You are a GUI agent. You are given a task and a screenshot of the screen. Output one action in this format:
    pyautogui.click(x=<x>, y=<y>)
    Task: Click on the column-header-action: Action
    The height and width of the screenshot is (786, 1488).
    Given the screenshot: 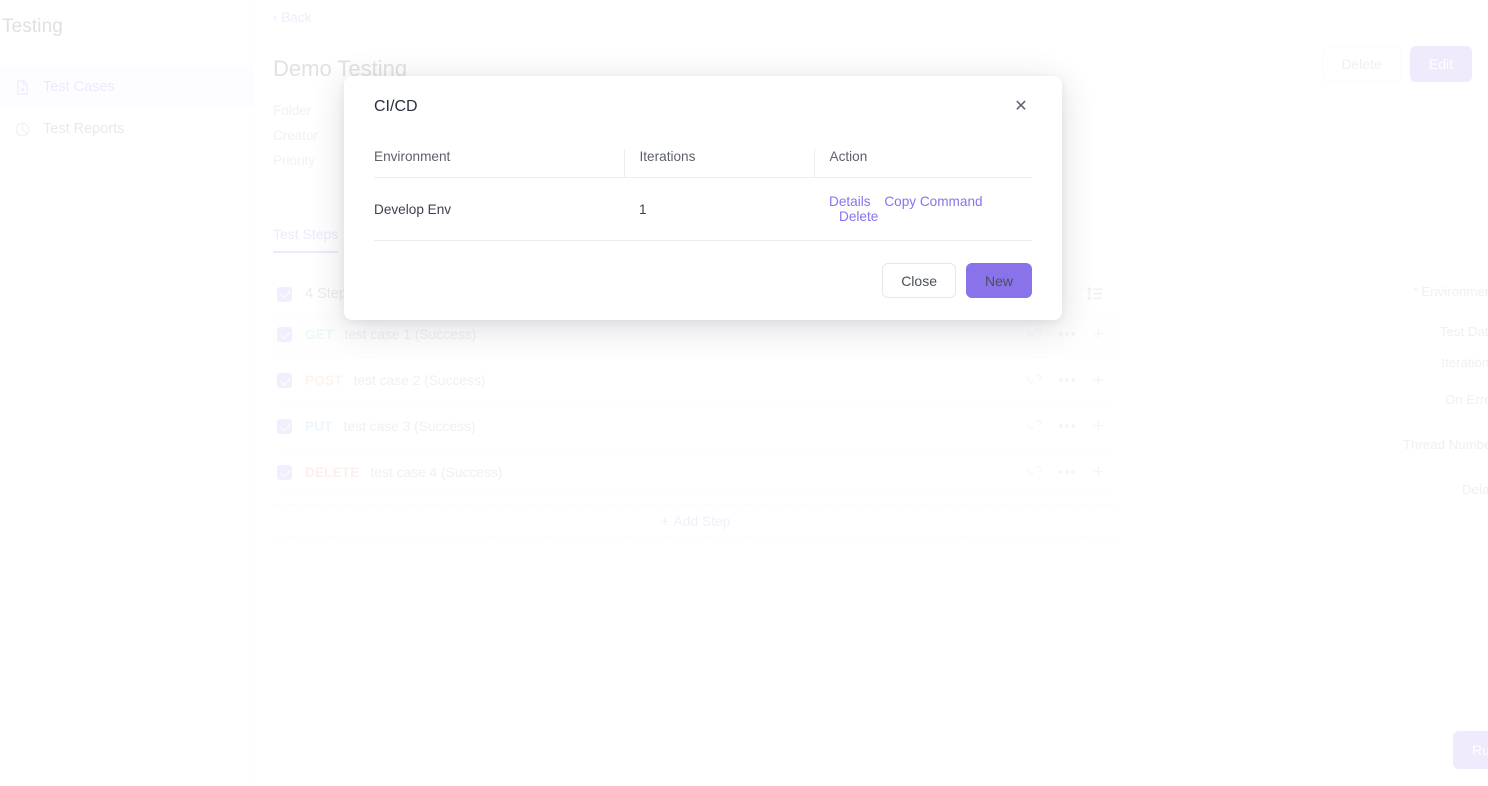 What is the action you would take?
    pyautogui.click(x=922, y=163)
    